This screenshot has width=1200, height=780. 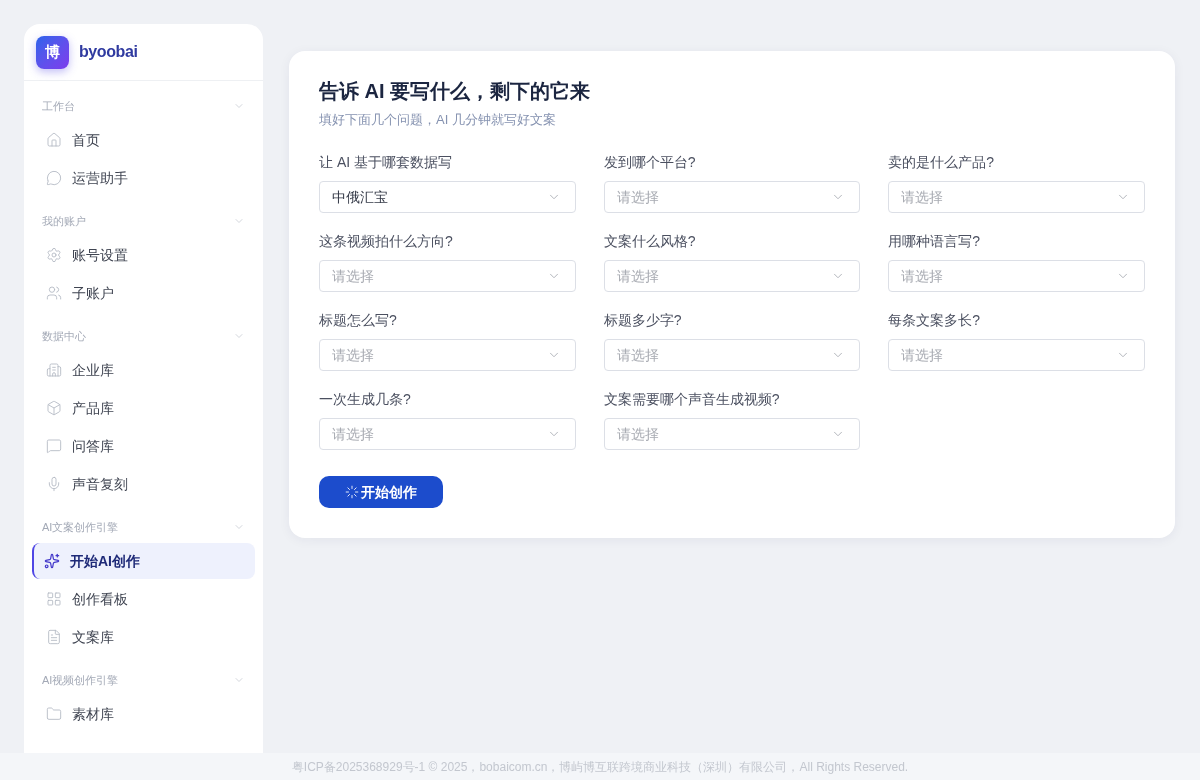 I want to click on field-label: 用哪种语言写?, so click(x=935, y=241).